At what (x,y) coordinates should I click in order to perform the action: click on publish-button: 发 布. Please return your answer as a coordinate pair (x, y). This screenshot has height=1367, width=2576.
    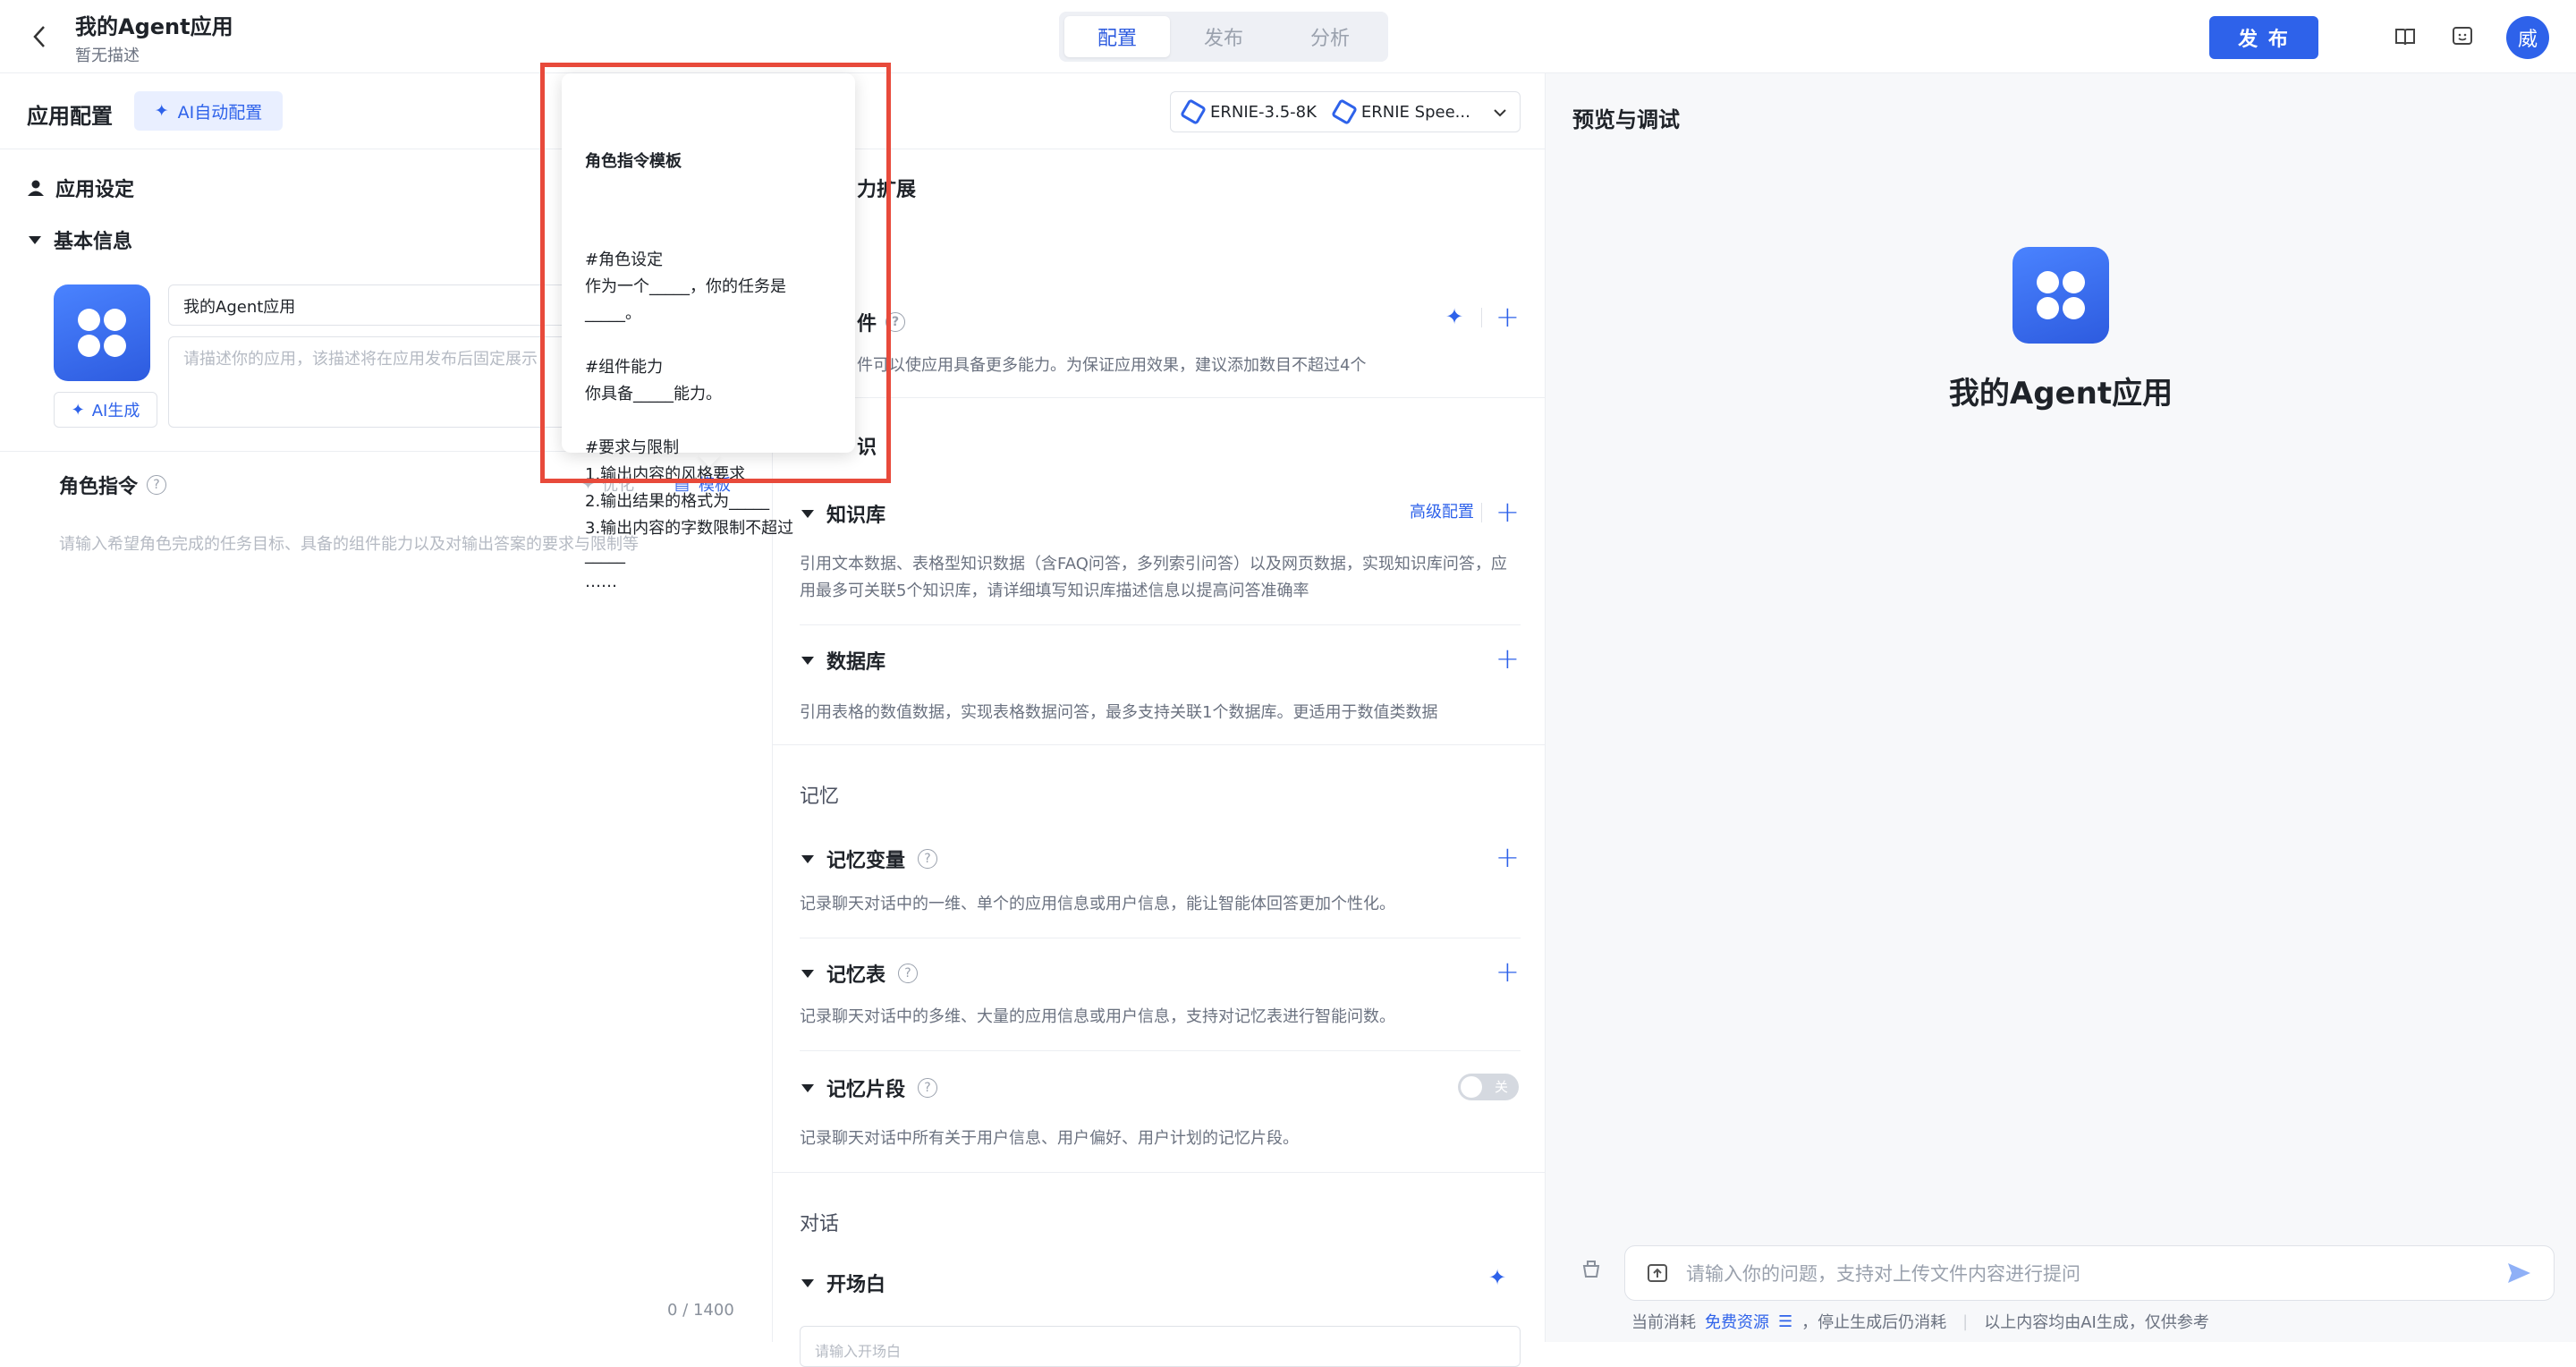
    Looking at the image, I should click on (2263, 37).